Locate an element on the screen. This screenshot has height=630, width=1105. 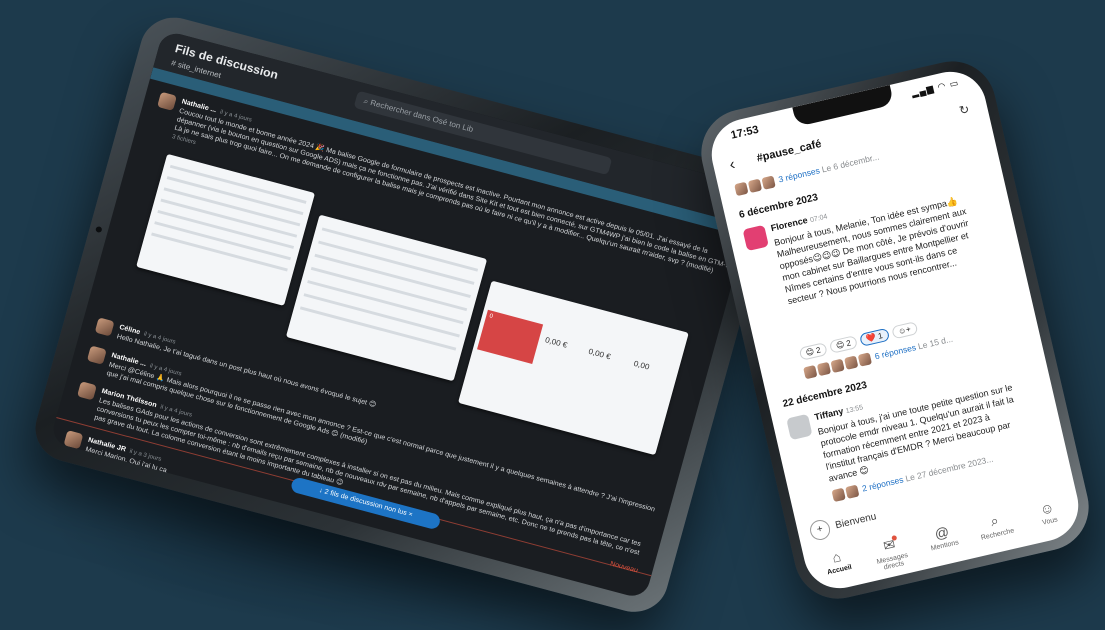
replies-link: 2 réponses is located at coordinates (882, 483).